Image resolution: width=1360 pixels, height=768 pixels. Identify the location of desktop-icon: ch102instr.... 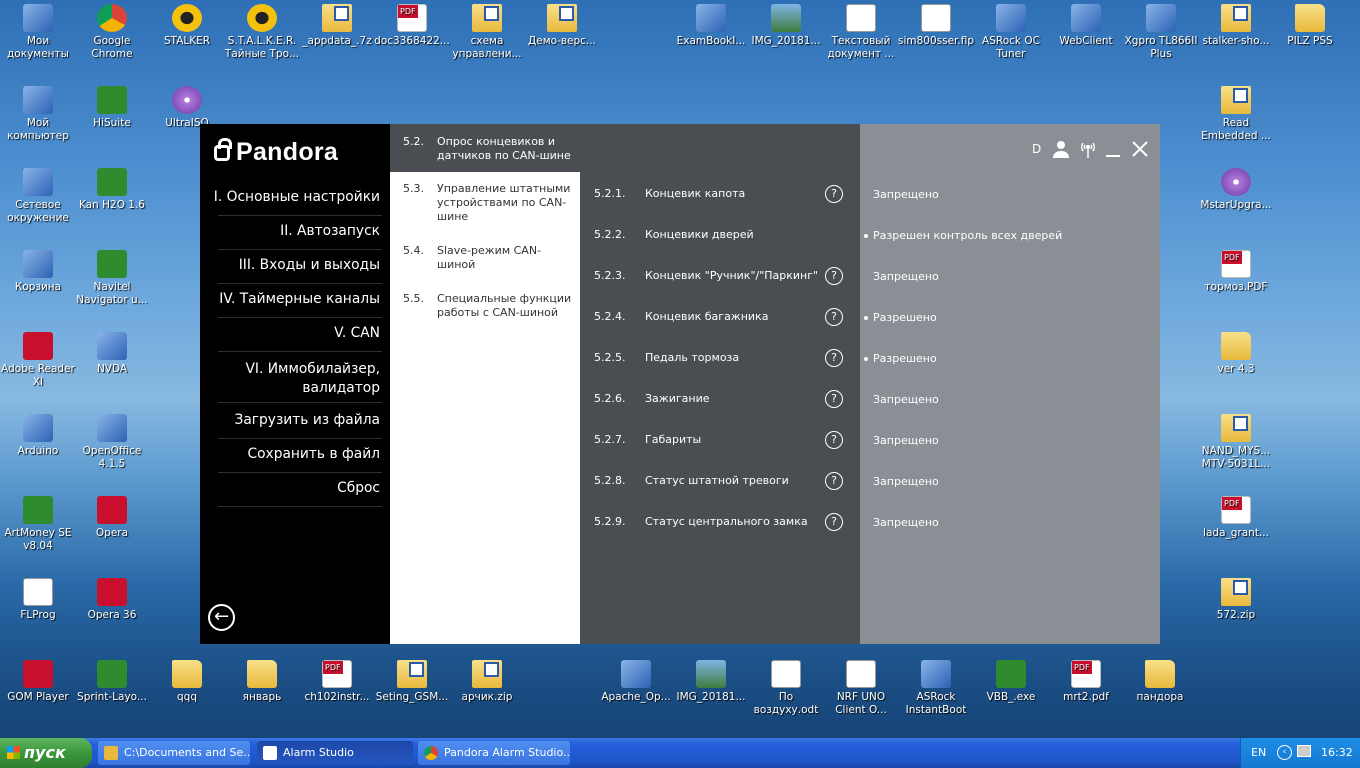
(337, 696).